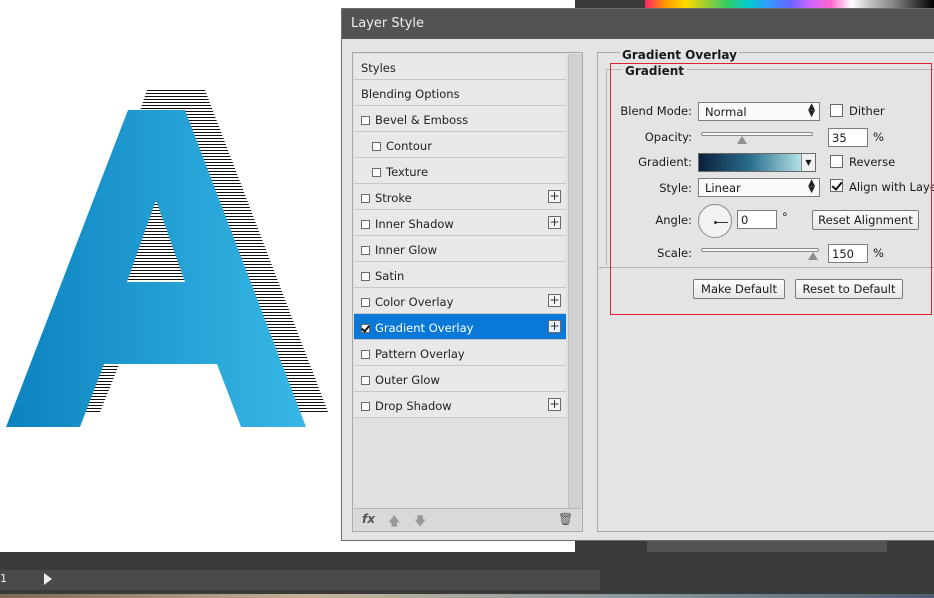 The image size is (934, 598). I want to click on style-item-blending-options: Blending Options, so click(460, 93).